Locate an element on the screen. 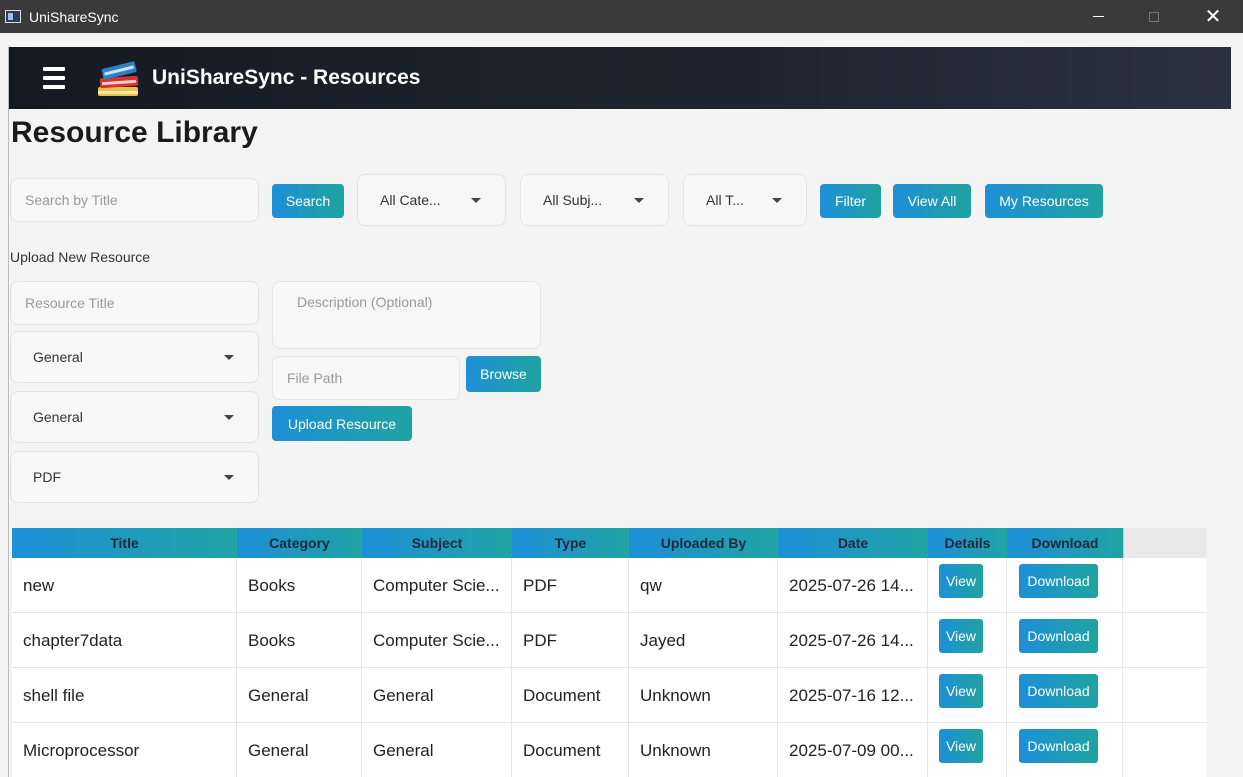 The width and height of the screenshot is (1243, 777). column-header-filler is located at coordinates (1165, 543).